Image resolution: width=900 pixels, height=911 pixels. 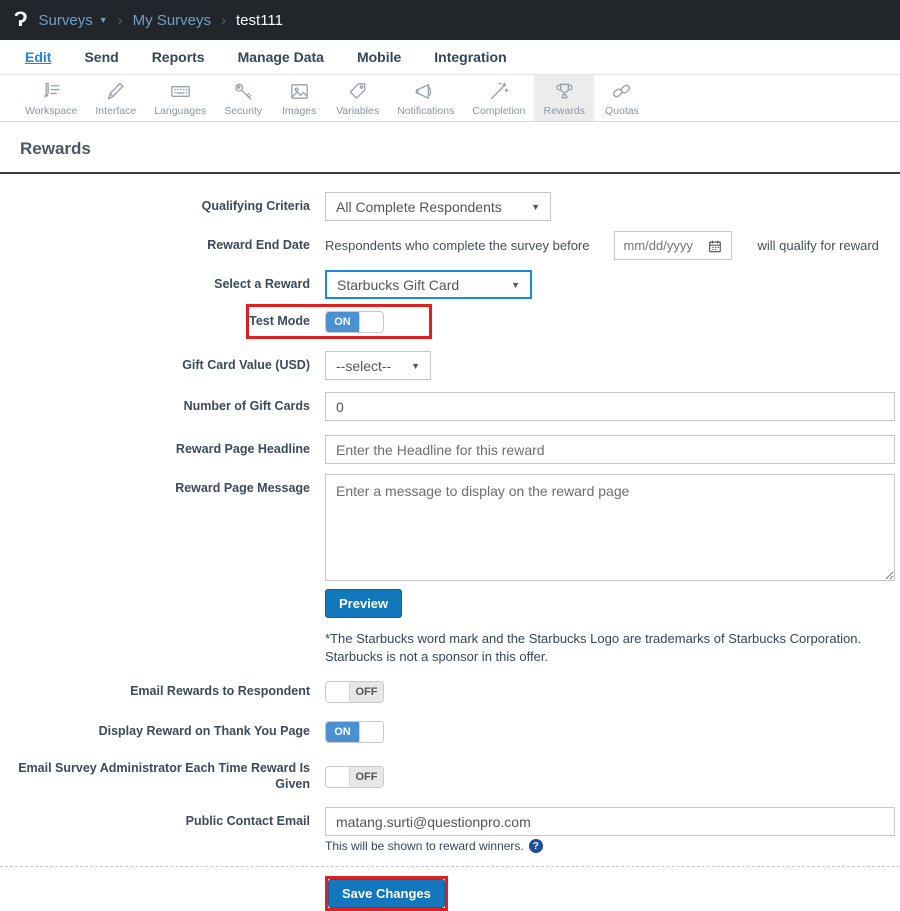 I want to click on email-rewards-toggle: OFF, so click(x=354, y=692).